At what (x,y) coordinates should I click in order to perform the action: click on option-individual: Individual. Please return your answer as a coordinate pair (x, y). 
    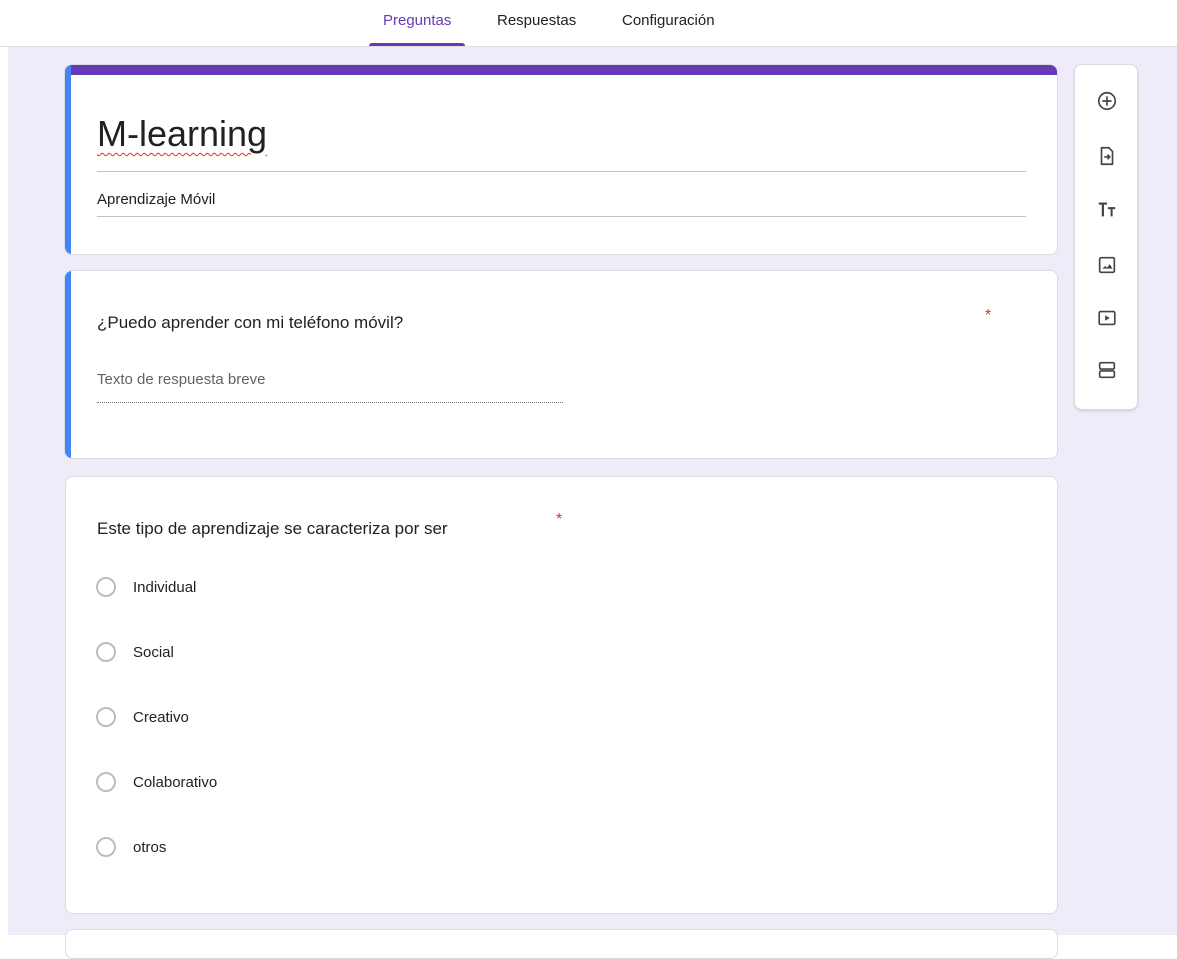
    Looking at the image, I should click on (146, 587).